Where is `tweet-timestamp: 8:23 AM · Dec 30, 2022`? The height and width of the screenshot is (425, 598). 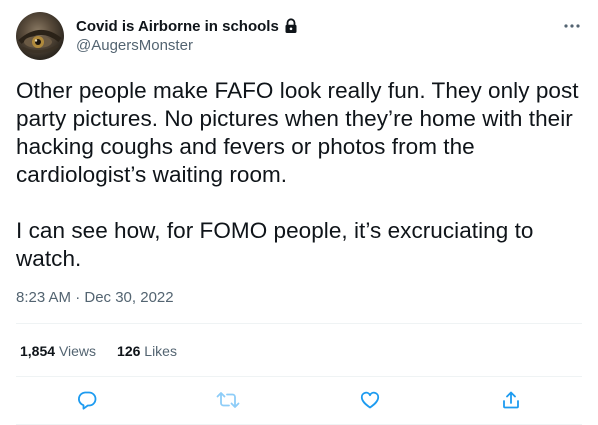 tweet-timestamp: 8:23 AM · Dec 30, 2022 is located at coordinates (95, 297).